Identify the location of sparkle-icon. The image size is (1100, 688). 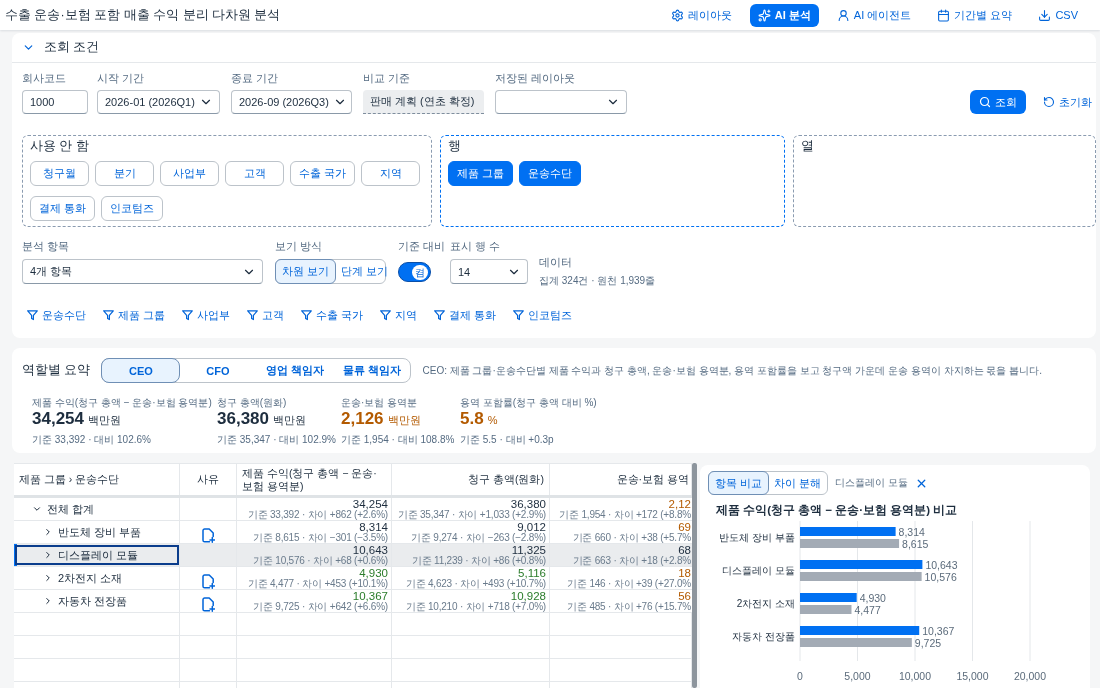
(764, 15).